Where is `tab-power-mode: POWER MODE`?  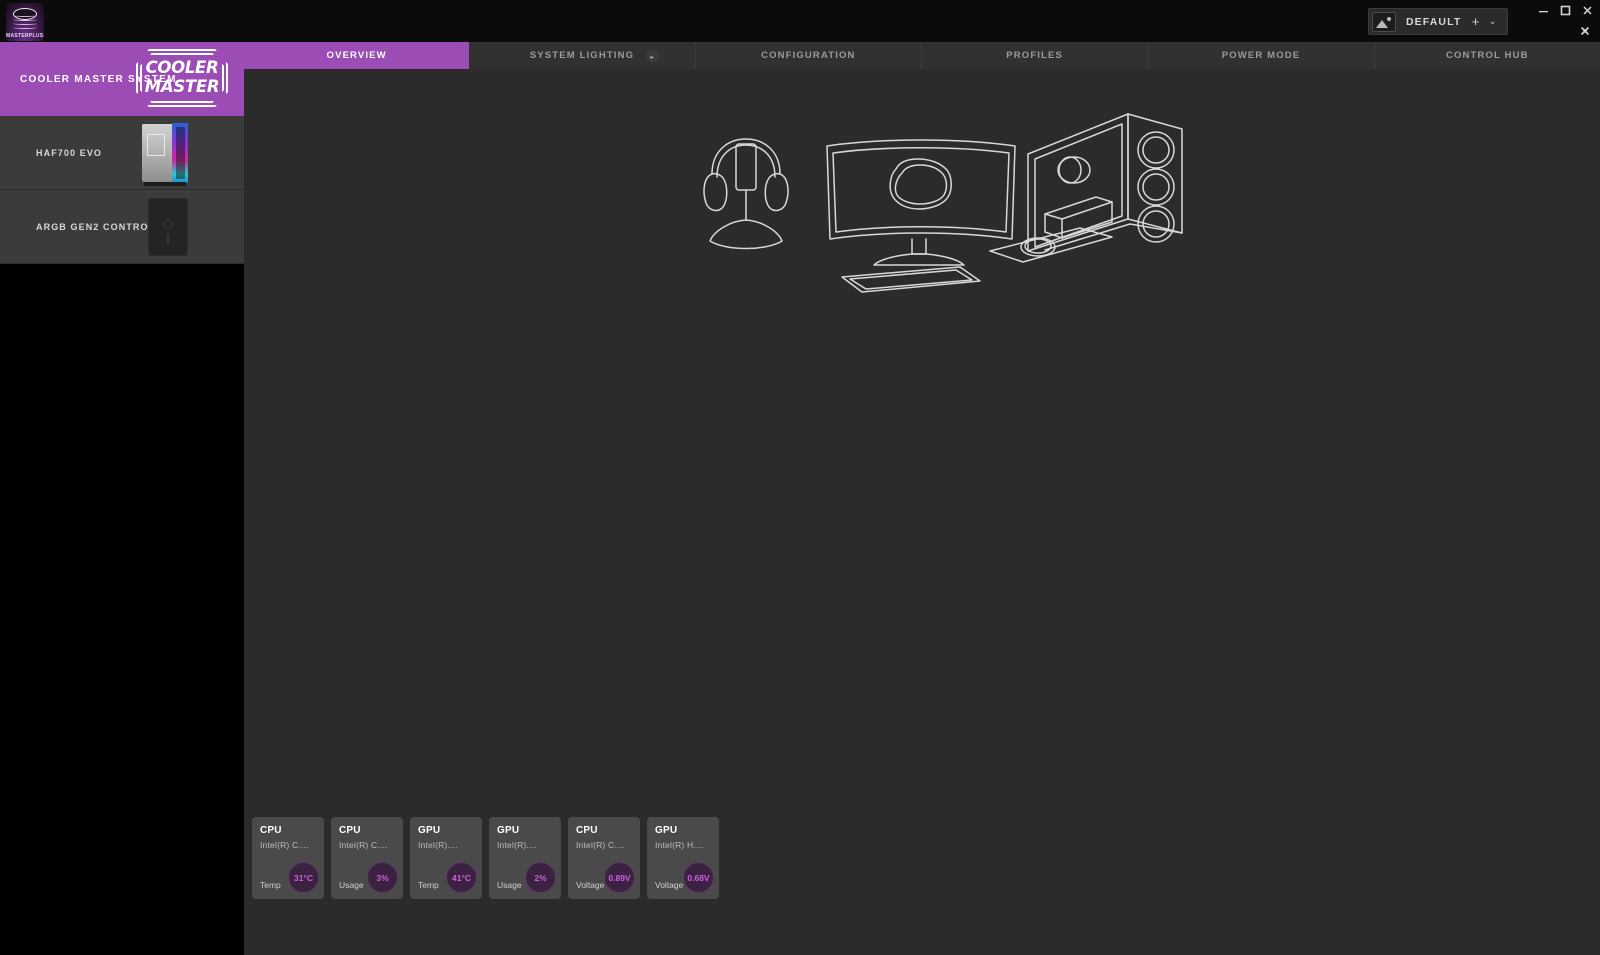 tab-power-mode: POWER MODE is located at coordinates (1261, 55).